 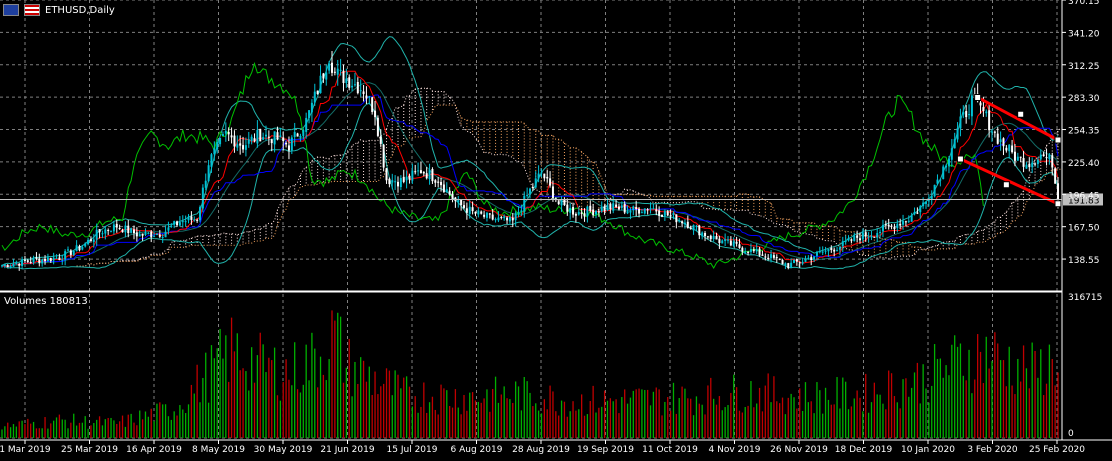 What do you see at coordinates (670, 450) in the screenshot?
I see `x-tick-label: 11 Oct 2019` at bounding box center [670, 450].